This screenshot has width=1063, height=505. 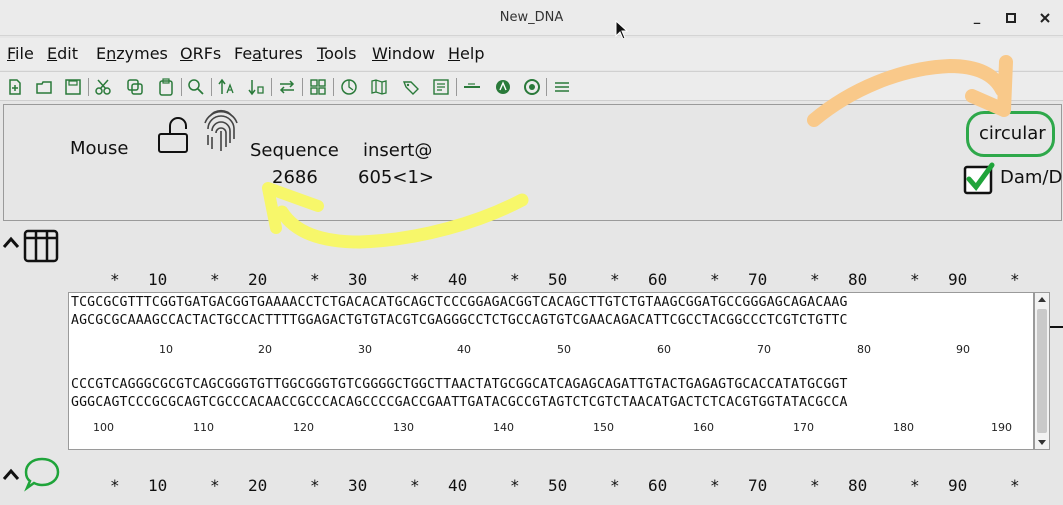 I want to click on dam-label: Dam/D, so click(x=1031, y=177).